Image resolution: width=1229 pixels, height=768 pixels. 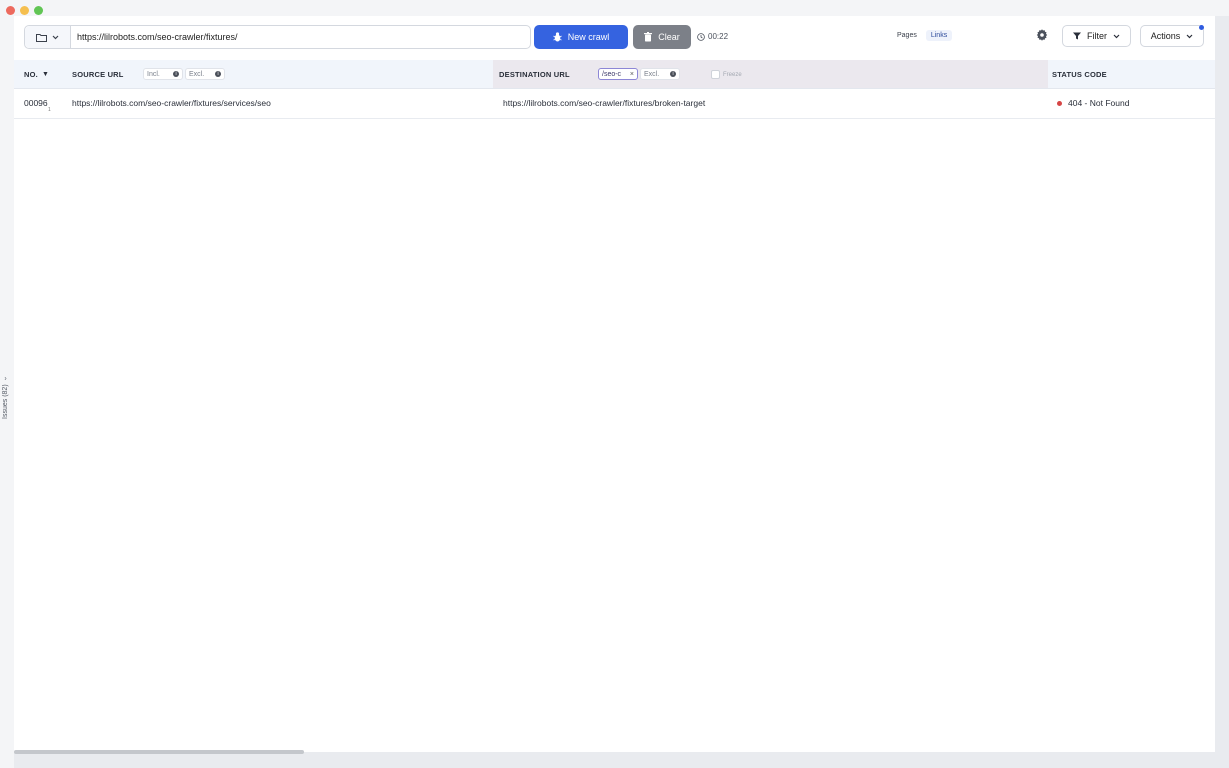 I want to click on column-header-destination-url: DESTINATION URL, so click(x=534, y=74).